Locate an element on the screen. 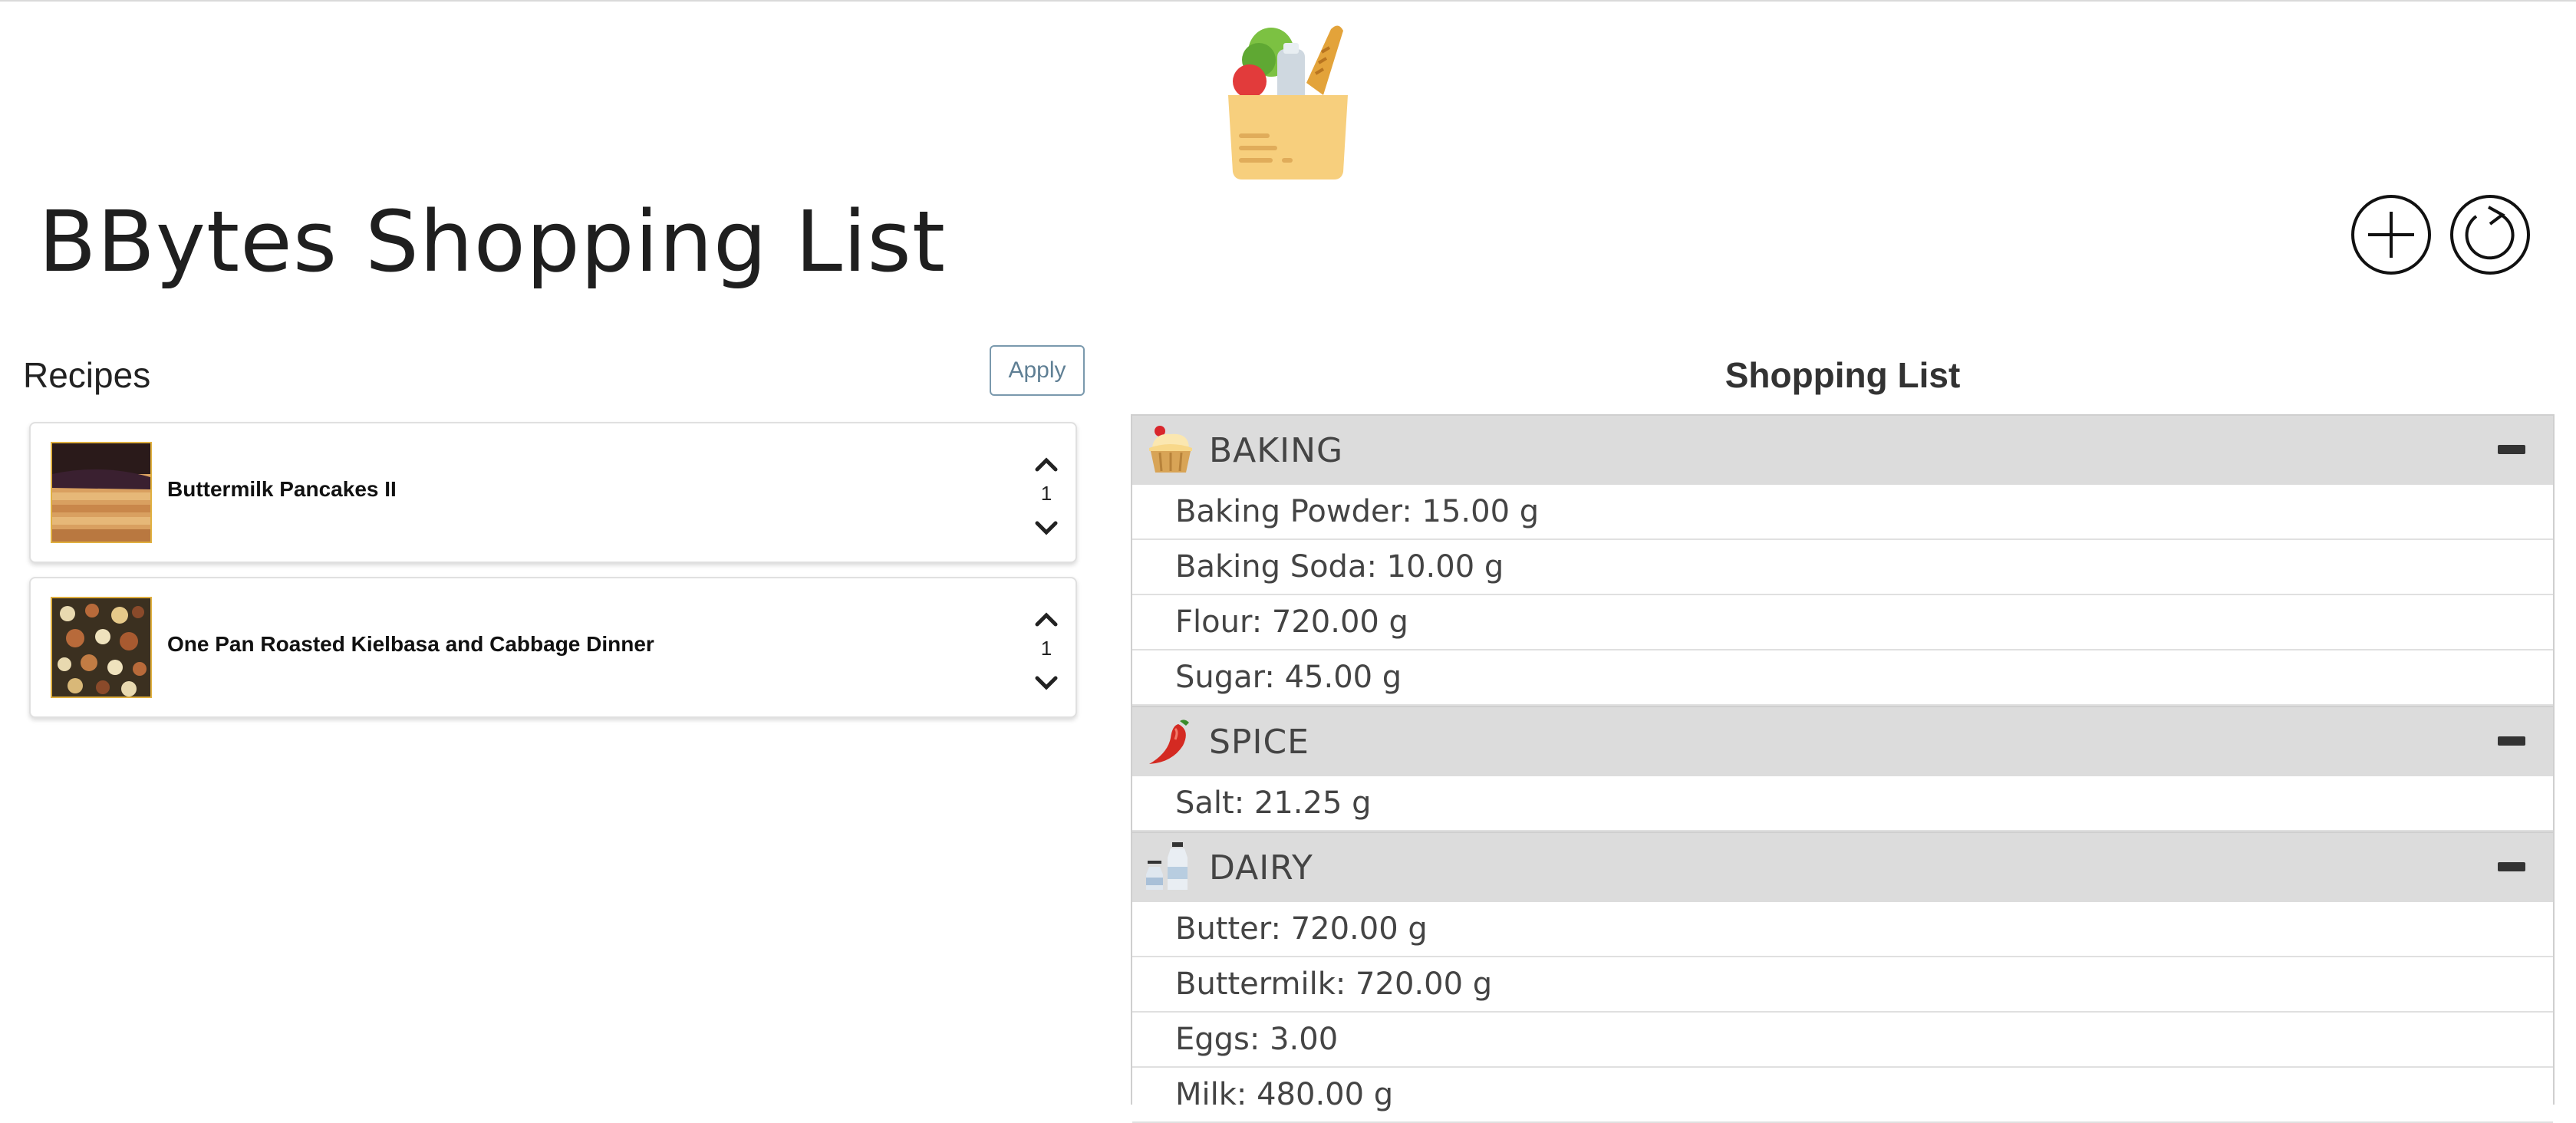 The width and height of the screenshot is (2576, 1123). shopping-list-heading: Shopping List is located at coordinates (1842, 375).